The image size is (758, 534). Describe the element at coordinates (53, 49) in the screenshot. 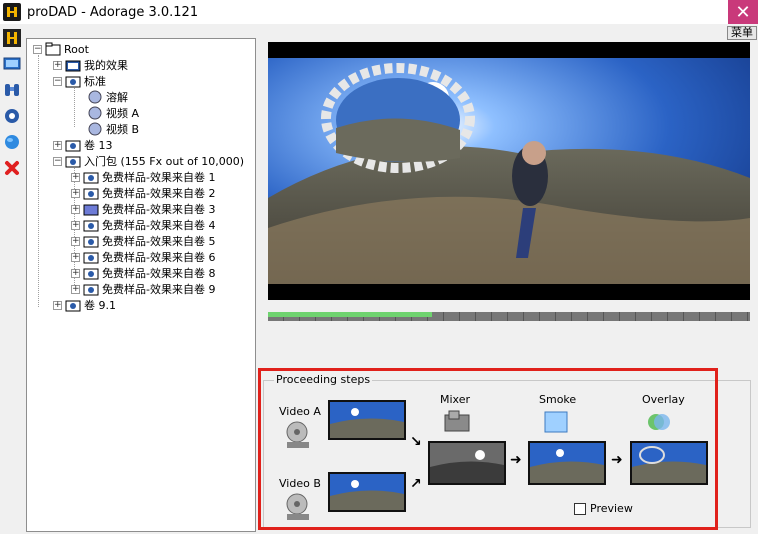

I see `folder-root-icon` at that location.